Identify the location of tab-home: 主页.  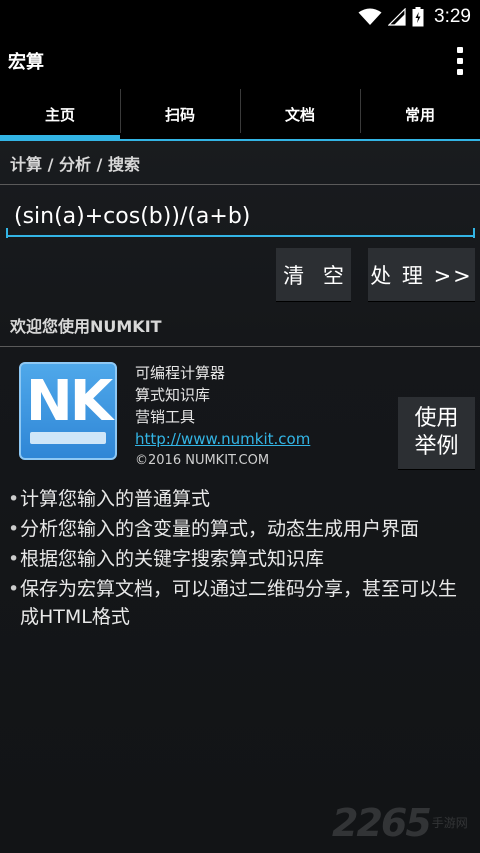
(60, 115).